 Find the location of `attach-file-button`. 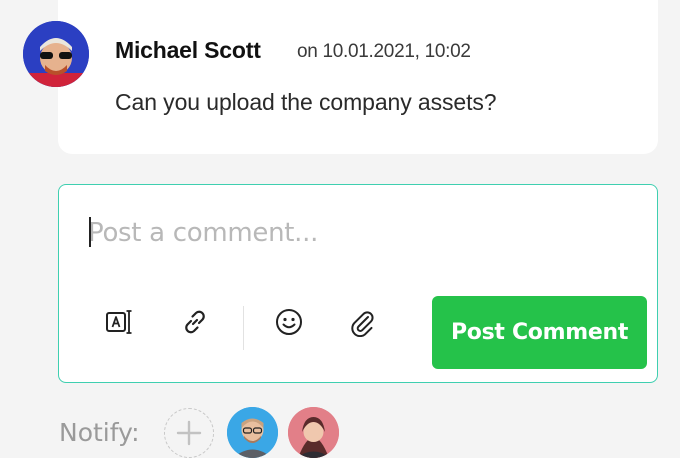

attach-file-button is located at coordinates (362, 322).